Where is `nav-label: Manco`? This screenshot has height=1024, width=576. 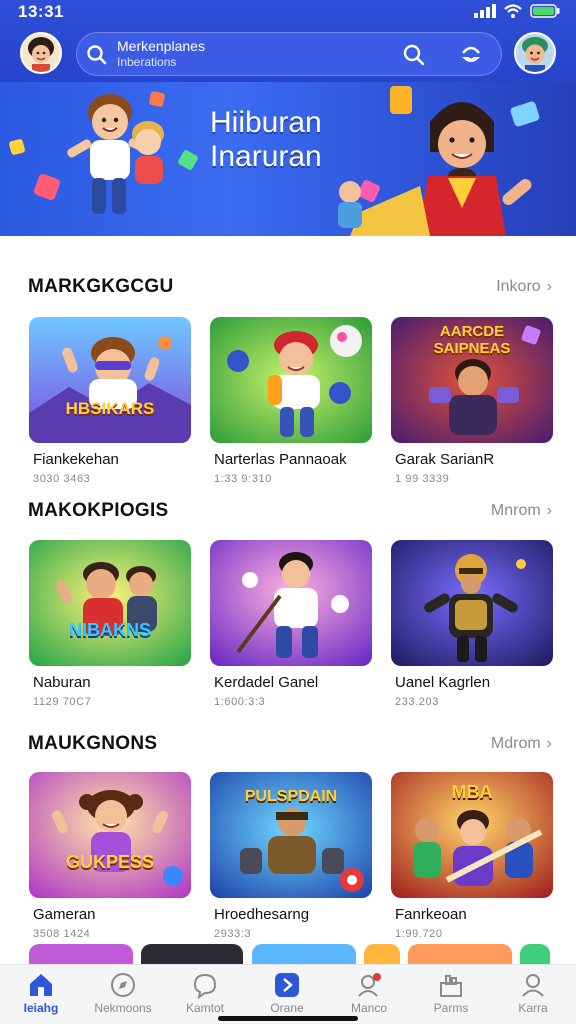
nav-label: Manco is located at coordinates (369, 1008).